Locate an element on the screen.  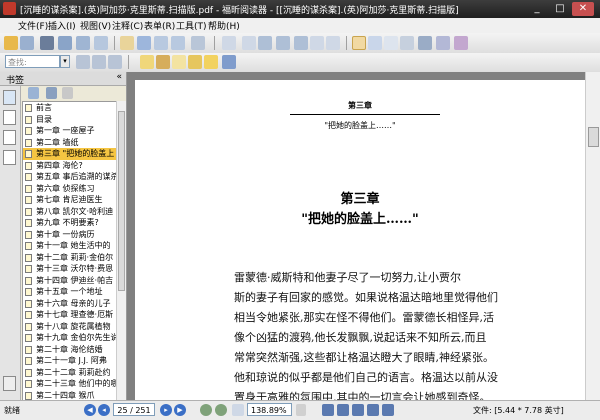
list-item: 第十四章 伊迪丝·帕吉 is located at coordinates (70, 281).